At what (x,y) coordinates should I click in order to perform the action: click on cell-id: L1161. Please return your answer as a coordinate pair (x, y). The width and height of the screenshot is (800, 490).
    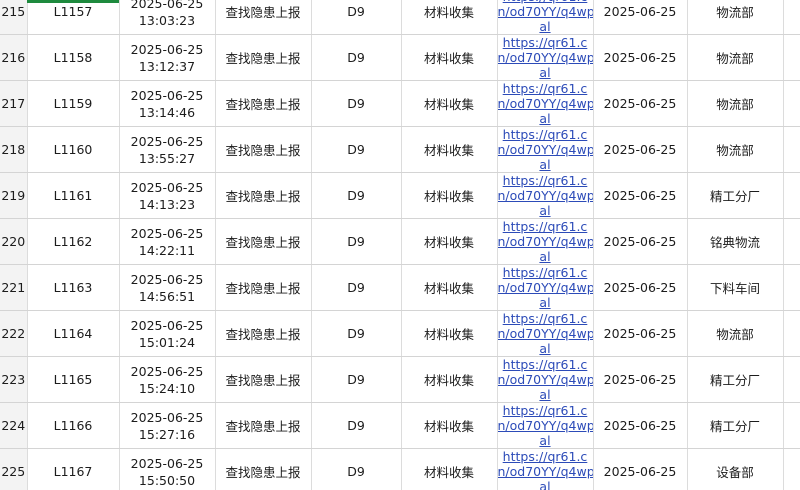
    Looking at the image, I should click on (73, 195).